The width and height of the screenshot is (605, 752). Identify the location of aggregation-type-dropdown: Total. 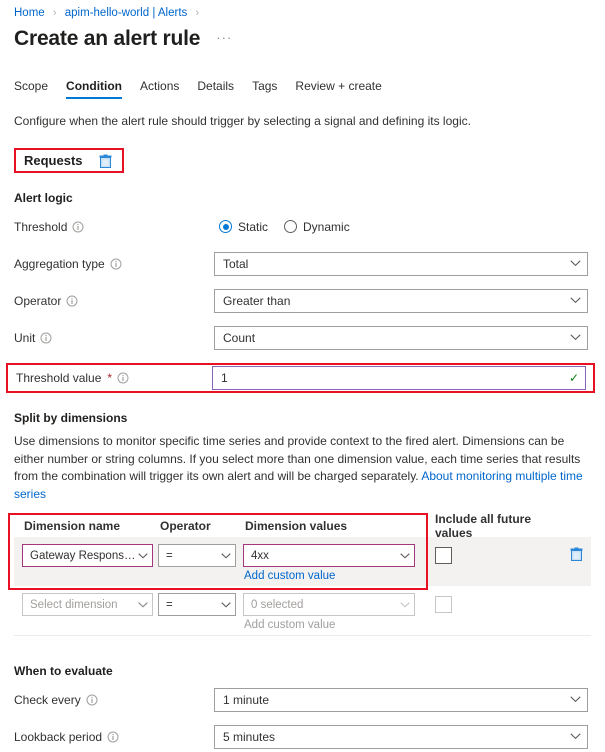
(401, 263).